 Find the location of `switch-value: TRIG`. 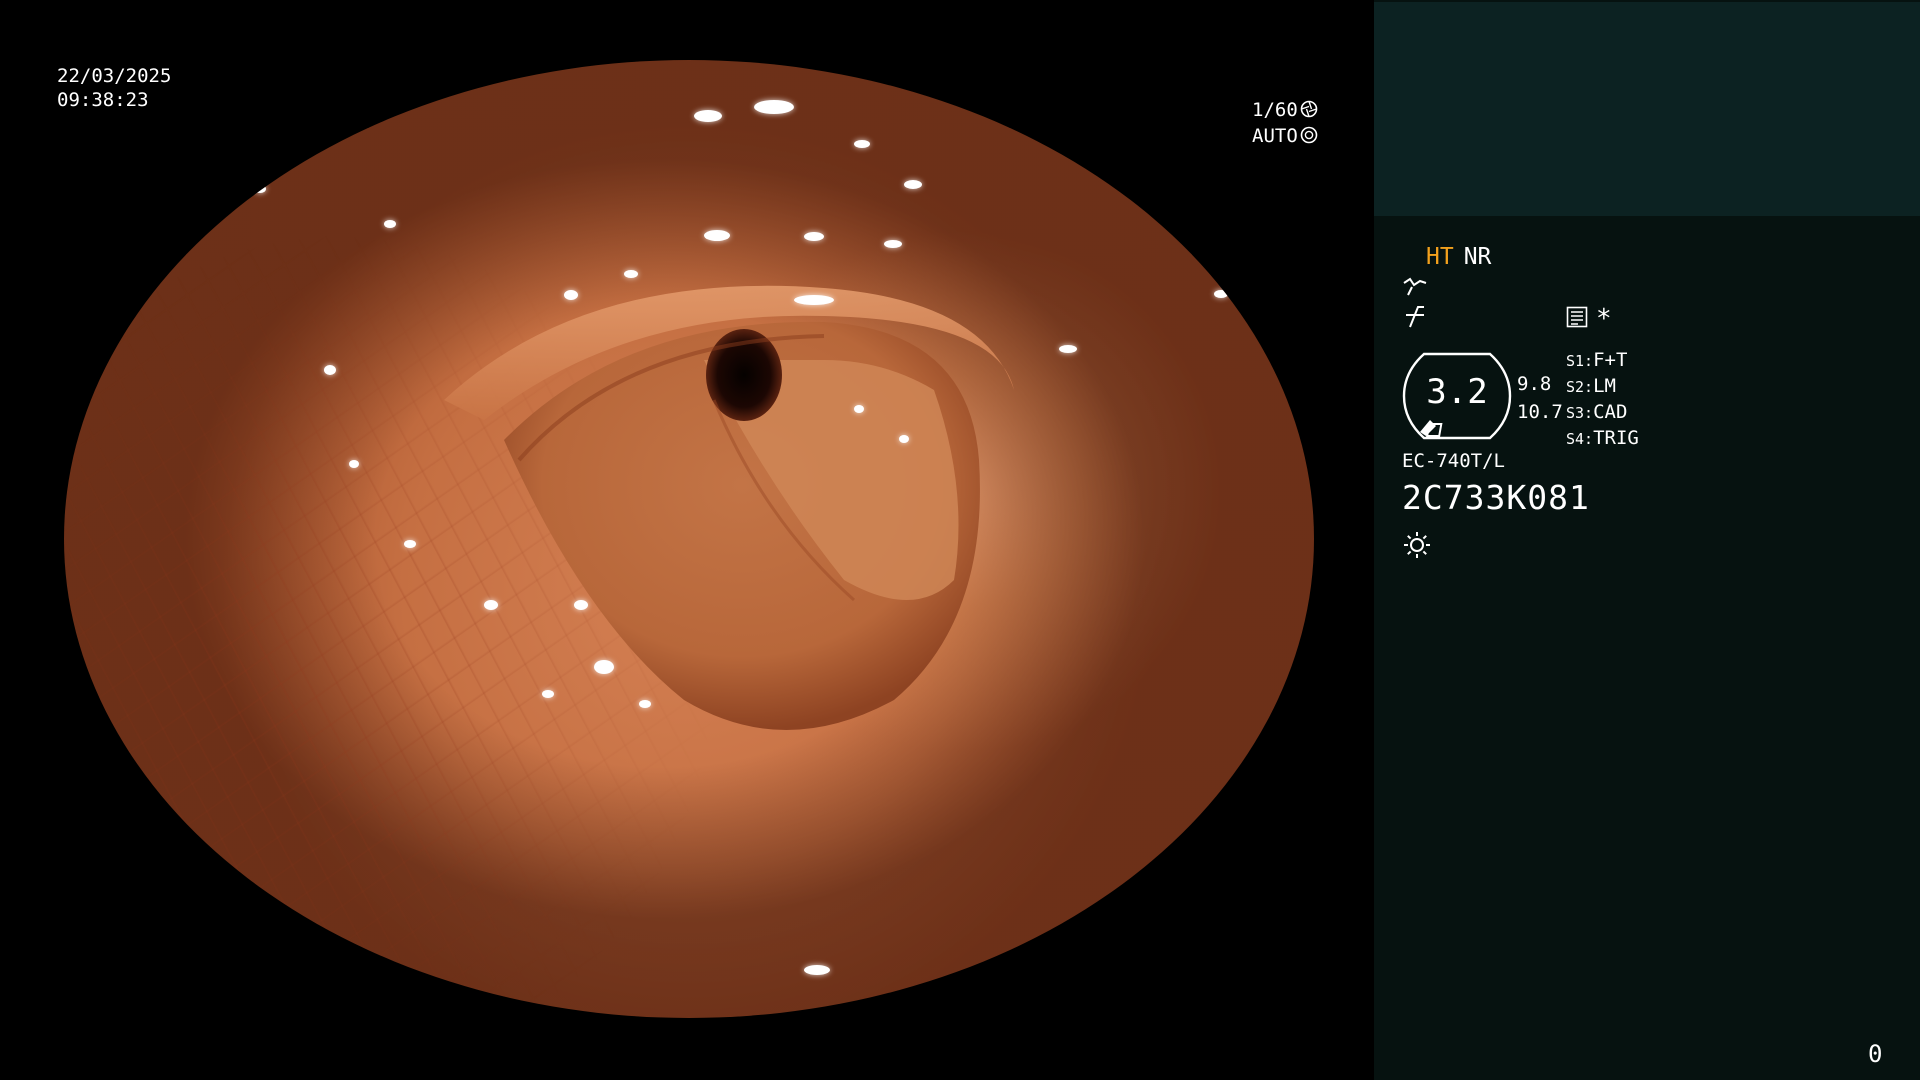

switch-value: TRIG is located at coordinates (1616, 438).